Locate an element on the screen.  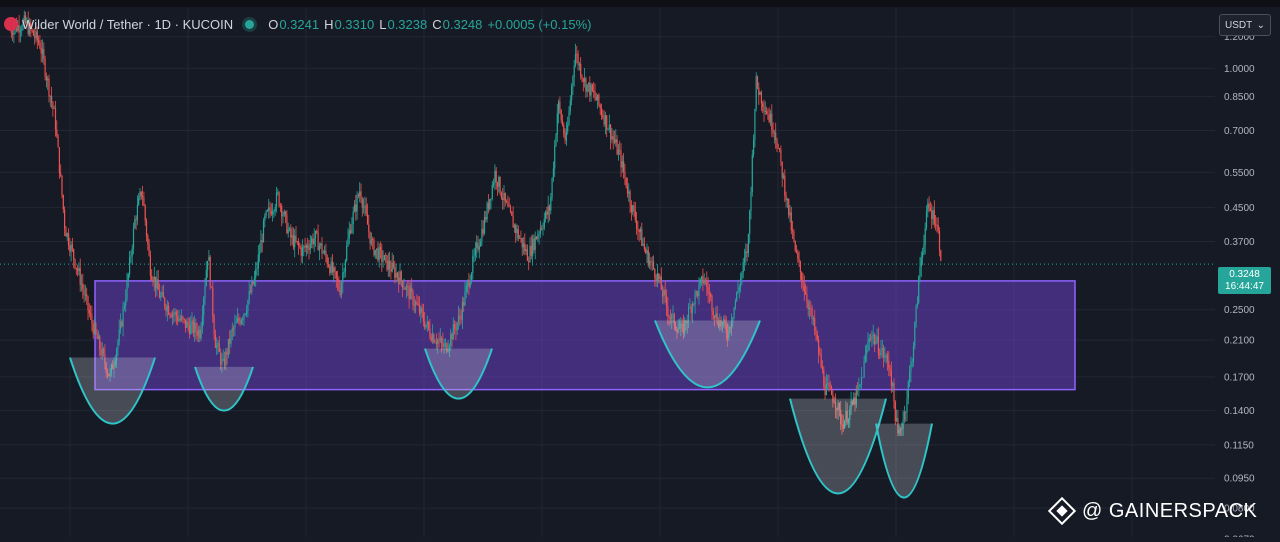
change-value: +0.0005 (+0.15%) is located at coordinates (539, 24).